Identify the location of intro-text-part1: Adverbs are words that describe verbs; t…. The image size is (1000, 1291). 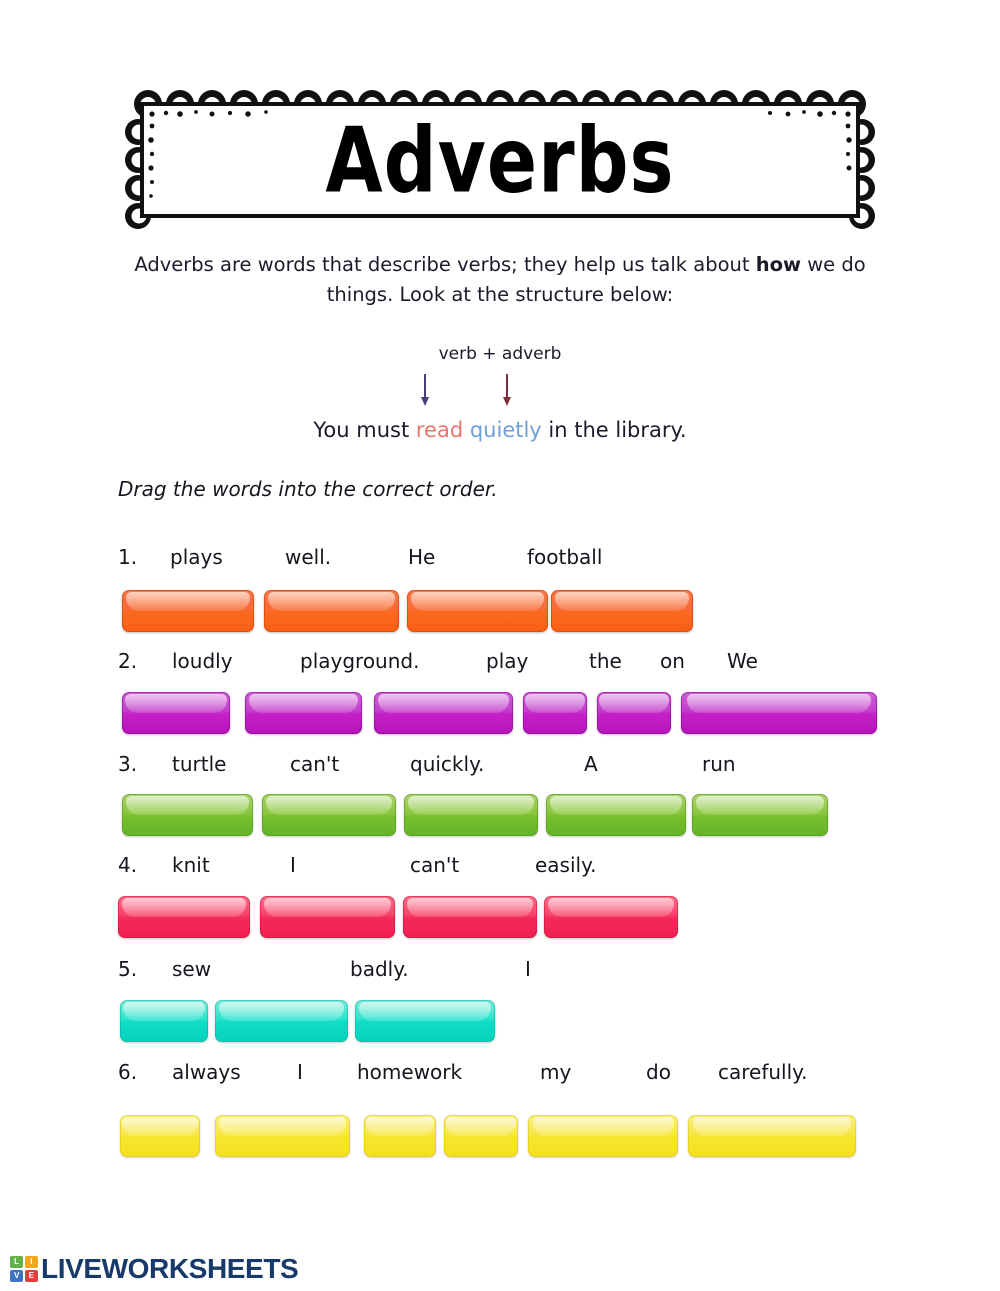
(445, 264).